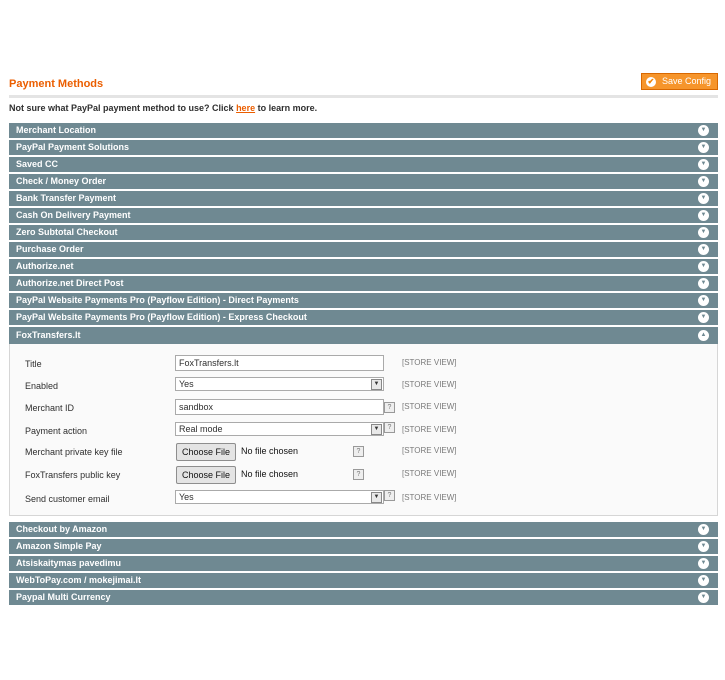  What do you see at coordinates (363, 530) in the screenshot?
I see `section-checkout-by-amazon: Checkout by Amazon ▼` at bounding box center [363, 530].